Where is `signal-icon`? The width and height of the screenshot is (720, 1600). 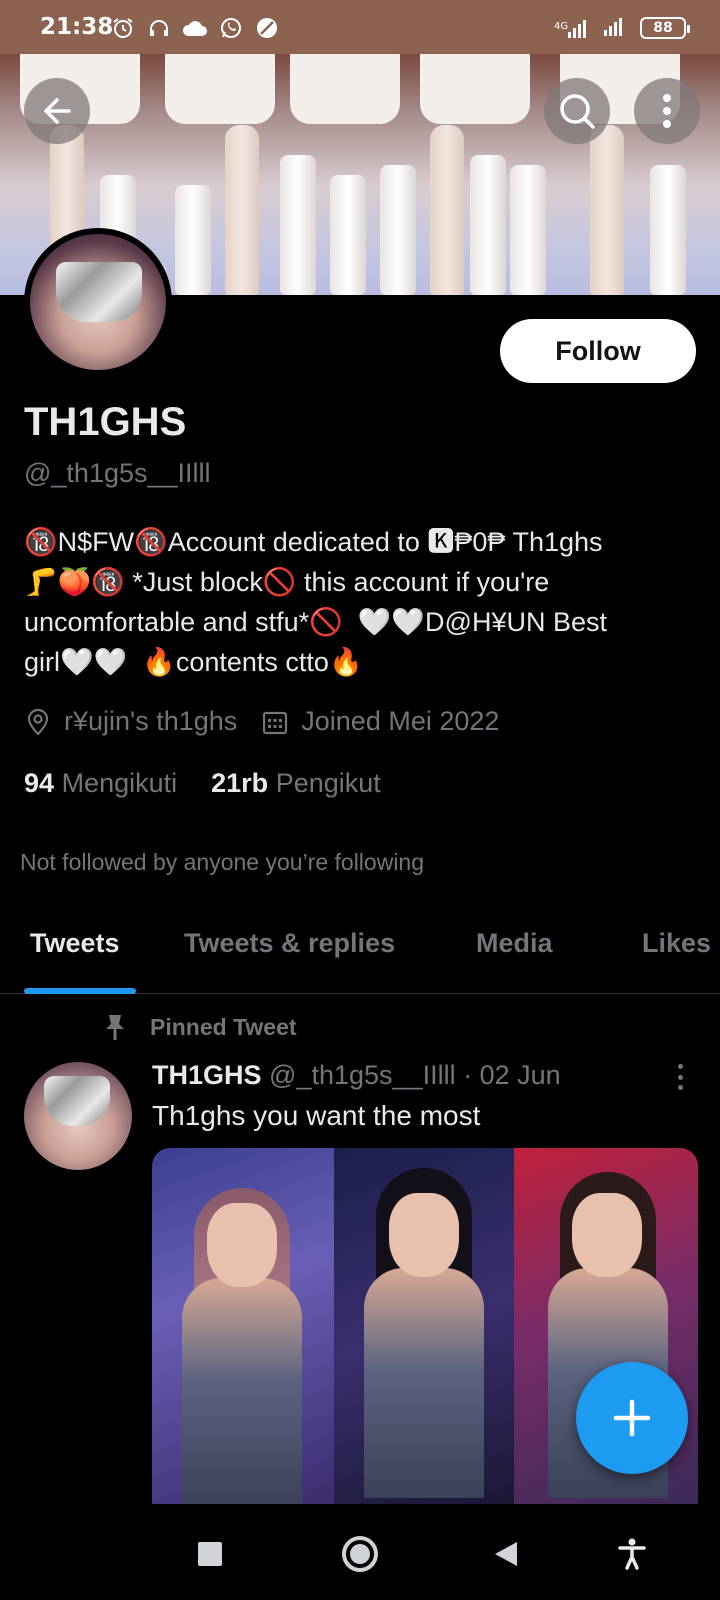
signal-icon is located at coordinates (615, 28).